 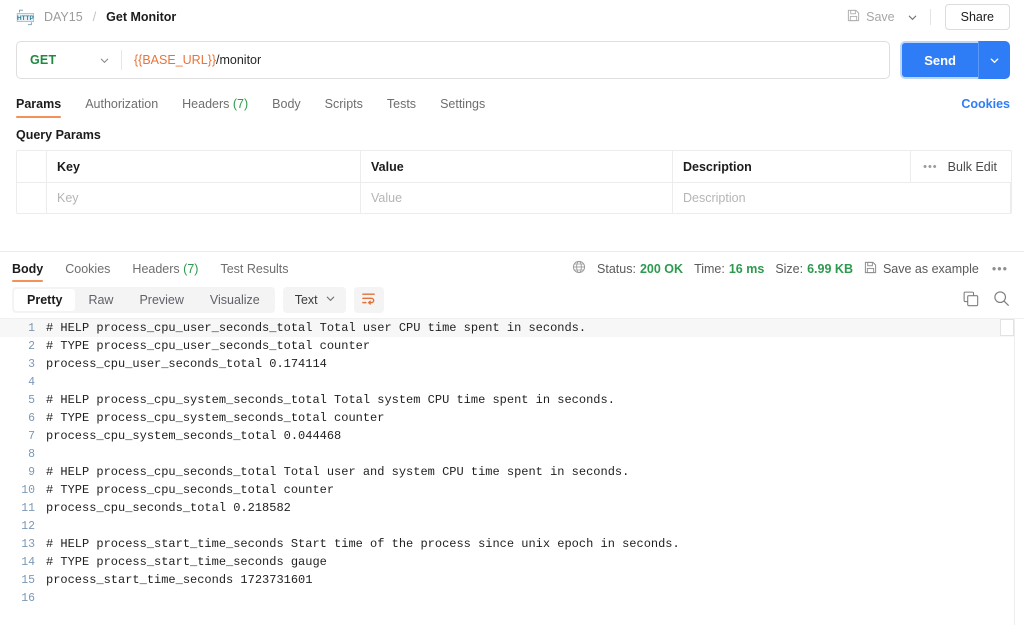 I want to click on status-label: Status:, so click(x=616, y=268).